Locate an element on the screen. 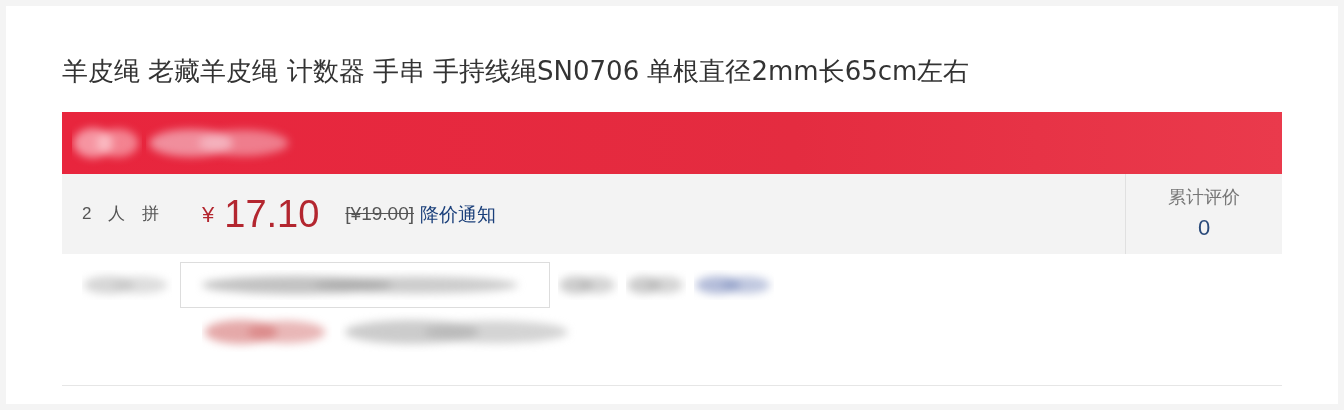 This screenshot has height=410, width=1344. group-buy-label: 2 人 拼 is located at coordinates (124, 214).